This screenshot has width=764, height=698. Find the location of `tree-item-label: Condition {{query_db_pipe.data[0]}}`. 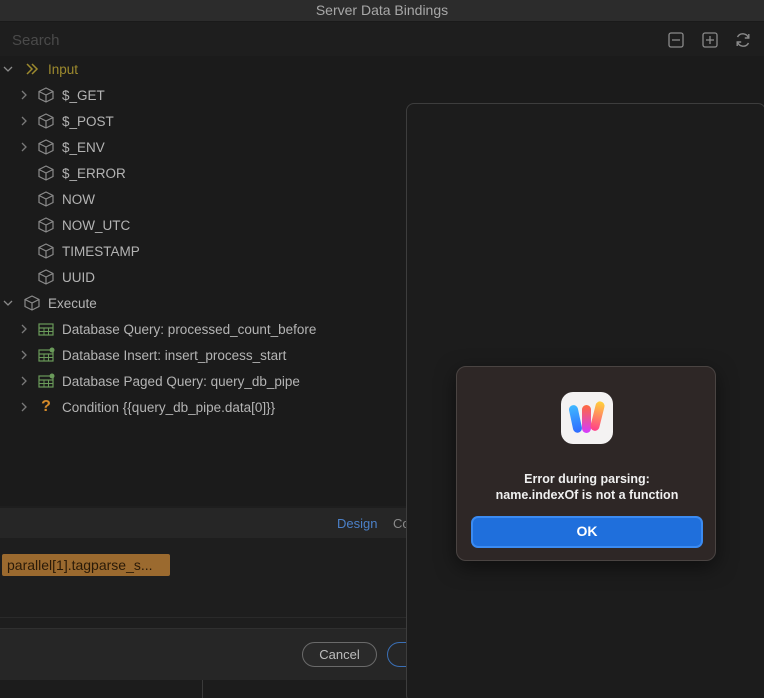

tree-item-label: Condition {{query_db_pipe.data[0]}} is located at coordinates (169, 407).